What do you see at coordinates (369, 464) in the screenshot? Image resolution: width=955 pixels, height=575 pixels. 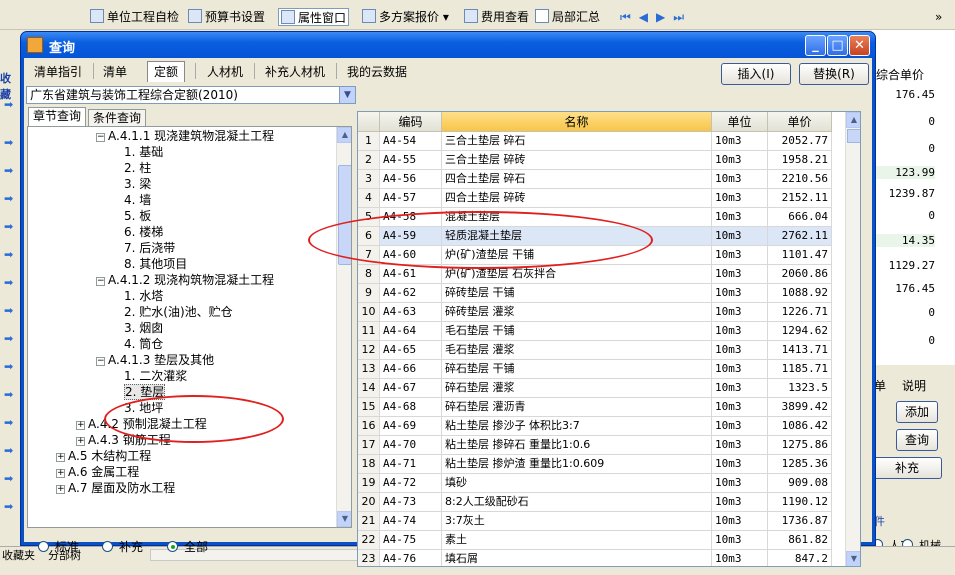 I see `row-number: 18` at bounding box center [369, 464].